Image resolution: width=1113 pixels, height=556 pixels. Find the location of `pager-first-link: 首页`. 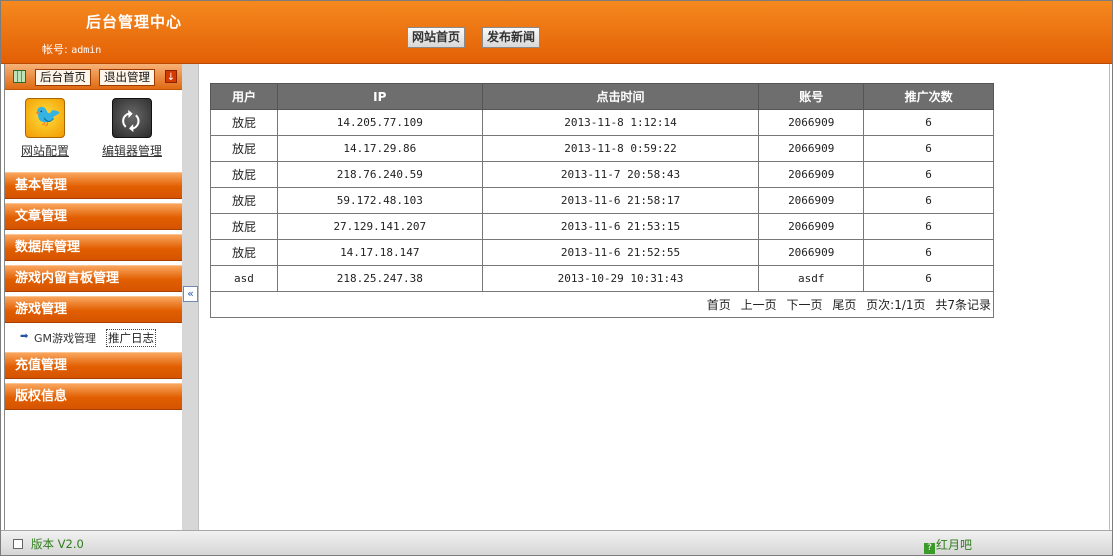

pager-first-link: 首页 is located at coordinates (719, 305).